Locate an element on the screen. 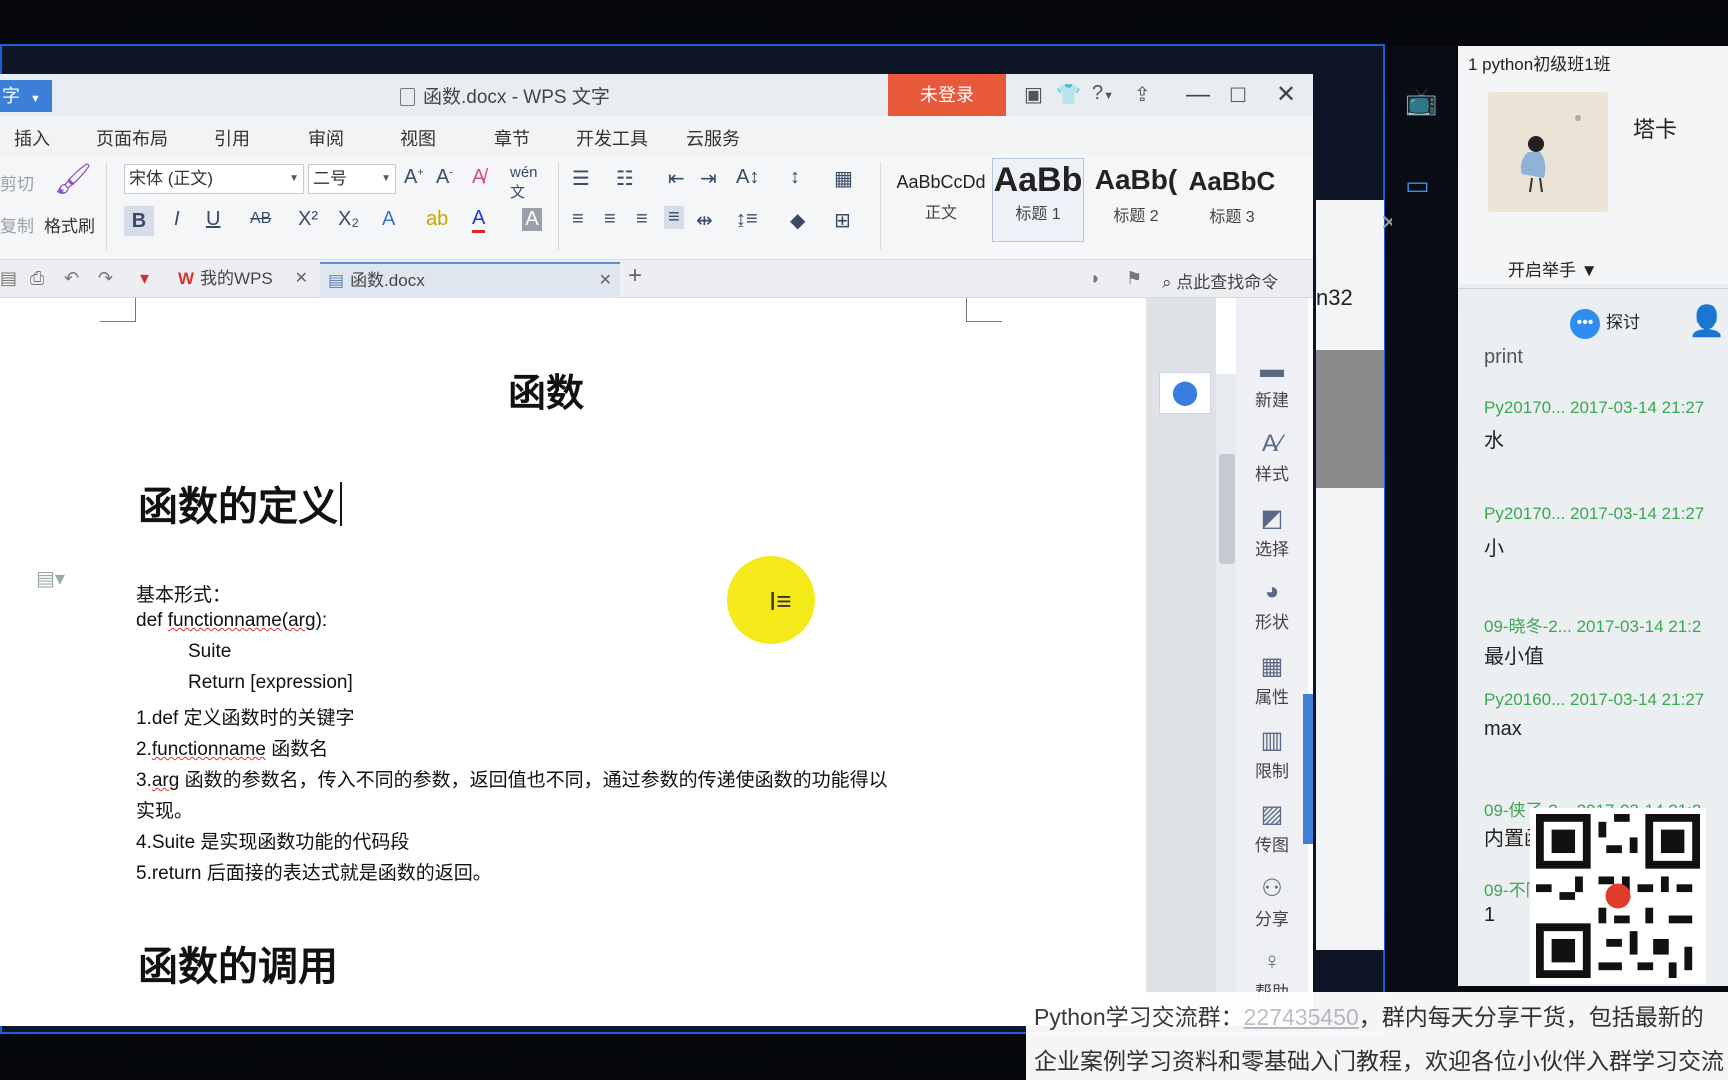 Image resolution: width=1728 pixels, height=1080 pixels. taskpane-select: ◩ 选择 is located at coordinates (1272, 532).